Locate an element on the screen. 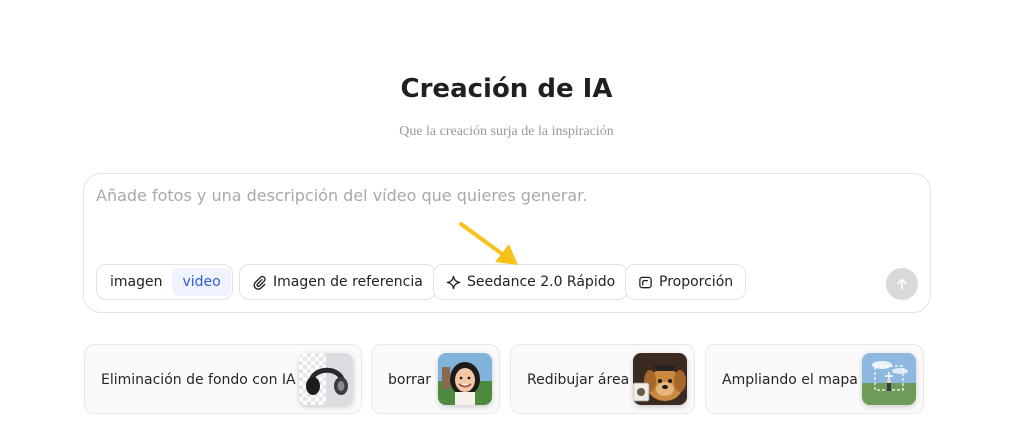 The width and height of the screenshot is (1013, 440). annotation-arrow-icon is located at coordinates (488, 243).